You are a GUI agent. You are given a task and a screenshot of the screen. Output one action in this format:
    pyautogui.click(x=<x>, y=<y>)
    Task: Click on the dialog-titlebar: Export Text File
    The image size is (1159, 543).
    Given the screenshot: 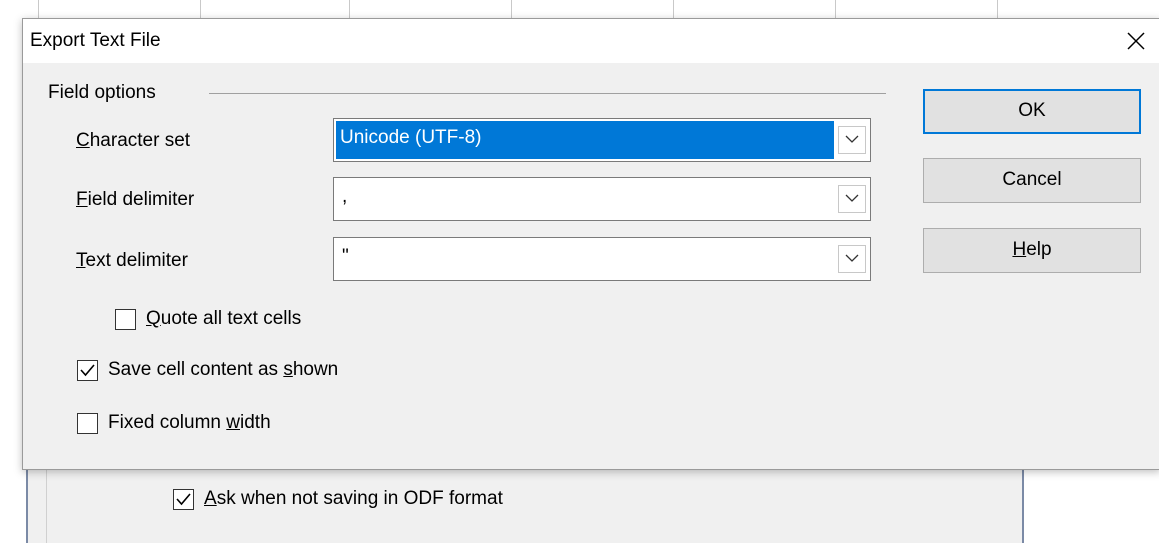 What is the action you would take?
    pyautogui.click(x=591, y=41)
    